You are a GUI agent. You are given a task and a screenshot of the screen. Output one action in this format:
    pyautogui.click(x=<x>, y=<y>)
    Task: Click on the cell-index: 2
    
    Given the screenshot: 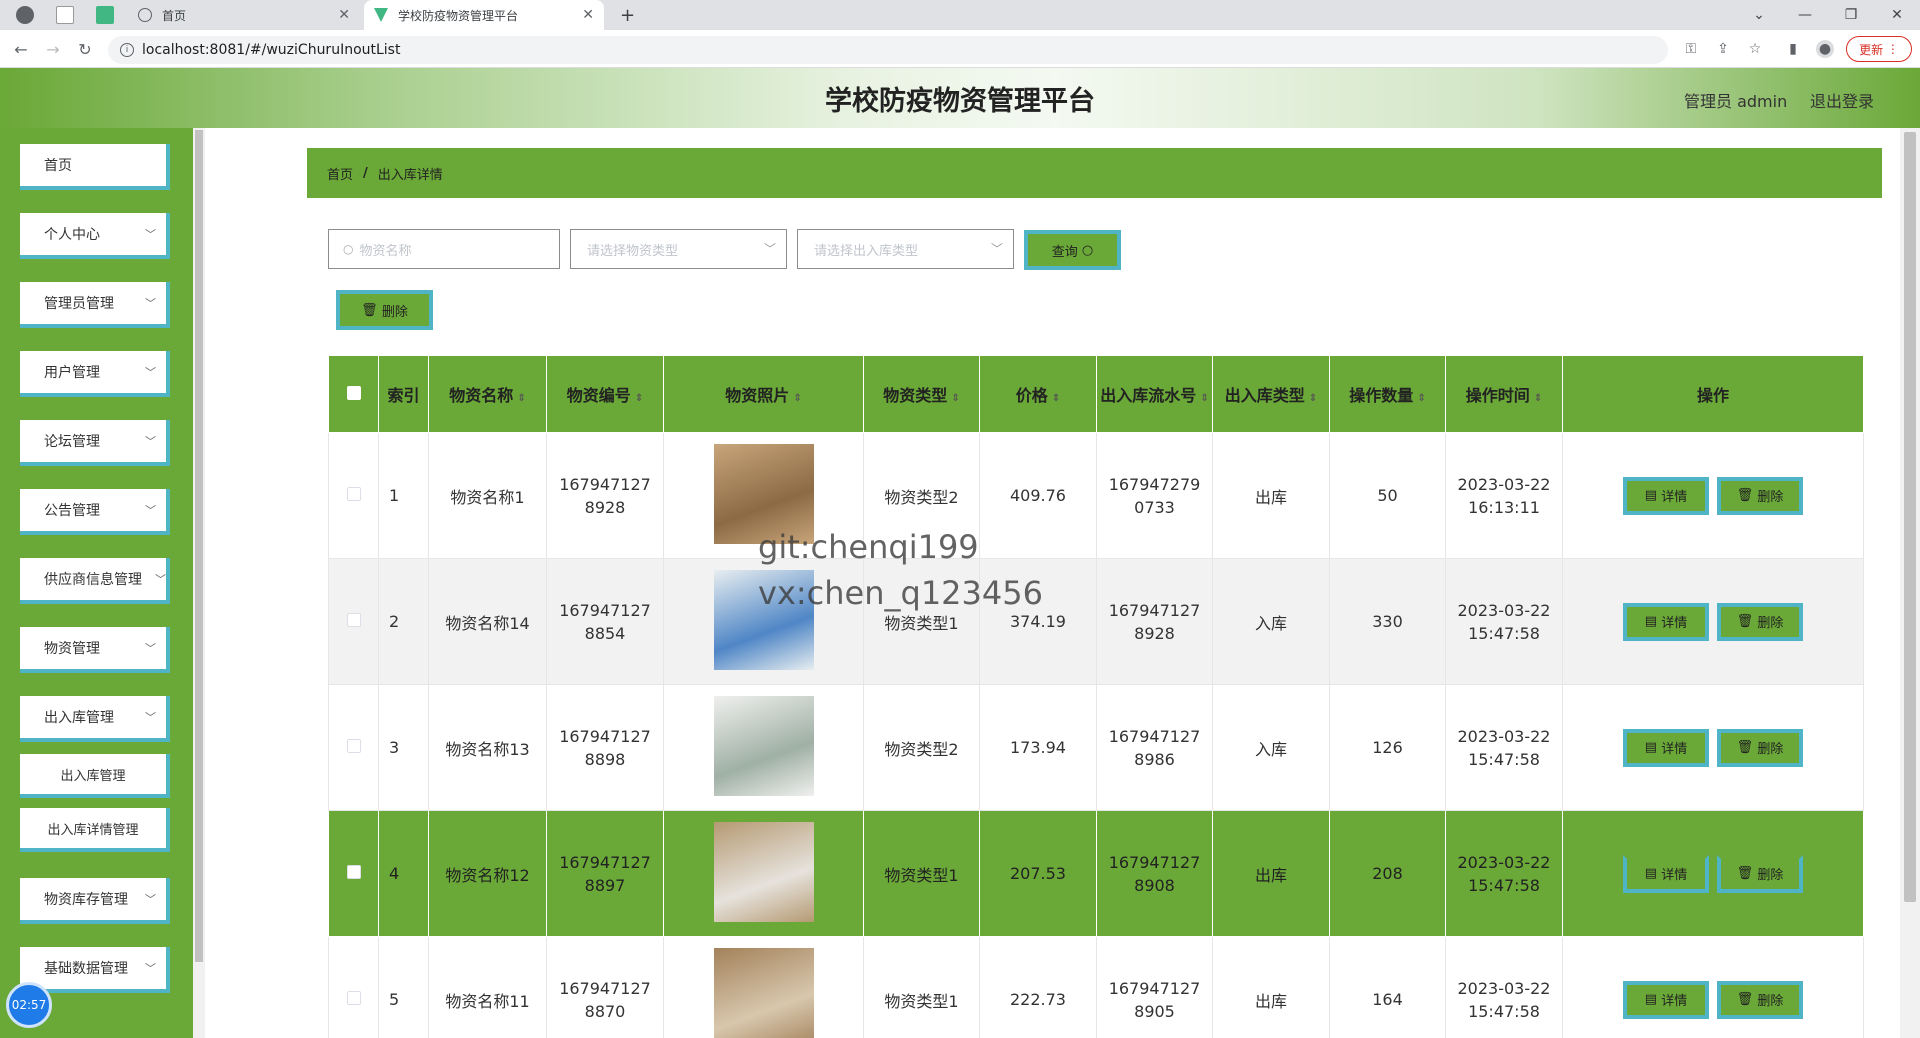 What is the action you would take?
    pyautogui.click(x=403, y=621)
    